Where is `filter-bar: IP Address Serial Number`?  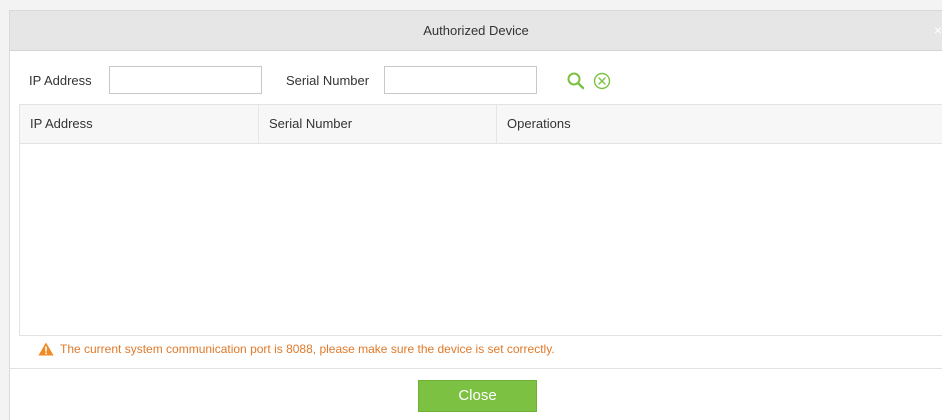
filter-bar: IP Address Serial Number is located at coordinates (476, 81).